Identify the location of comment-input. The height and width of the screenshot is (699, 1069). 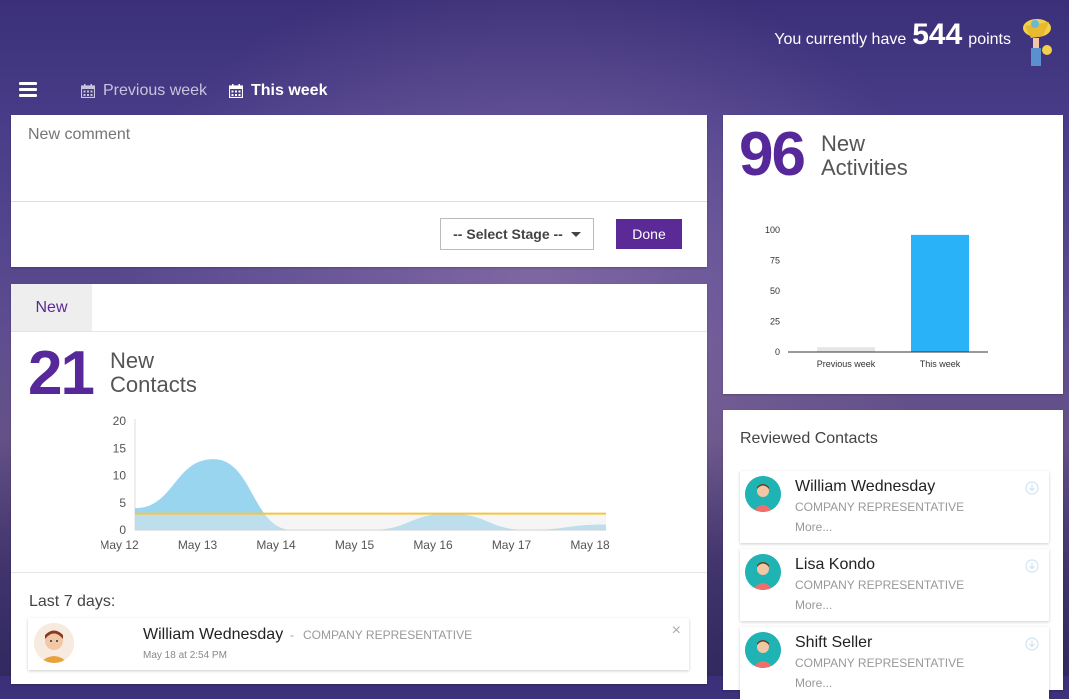
(359, 158).